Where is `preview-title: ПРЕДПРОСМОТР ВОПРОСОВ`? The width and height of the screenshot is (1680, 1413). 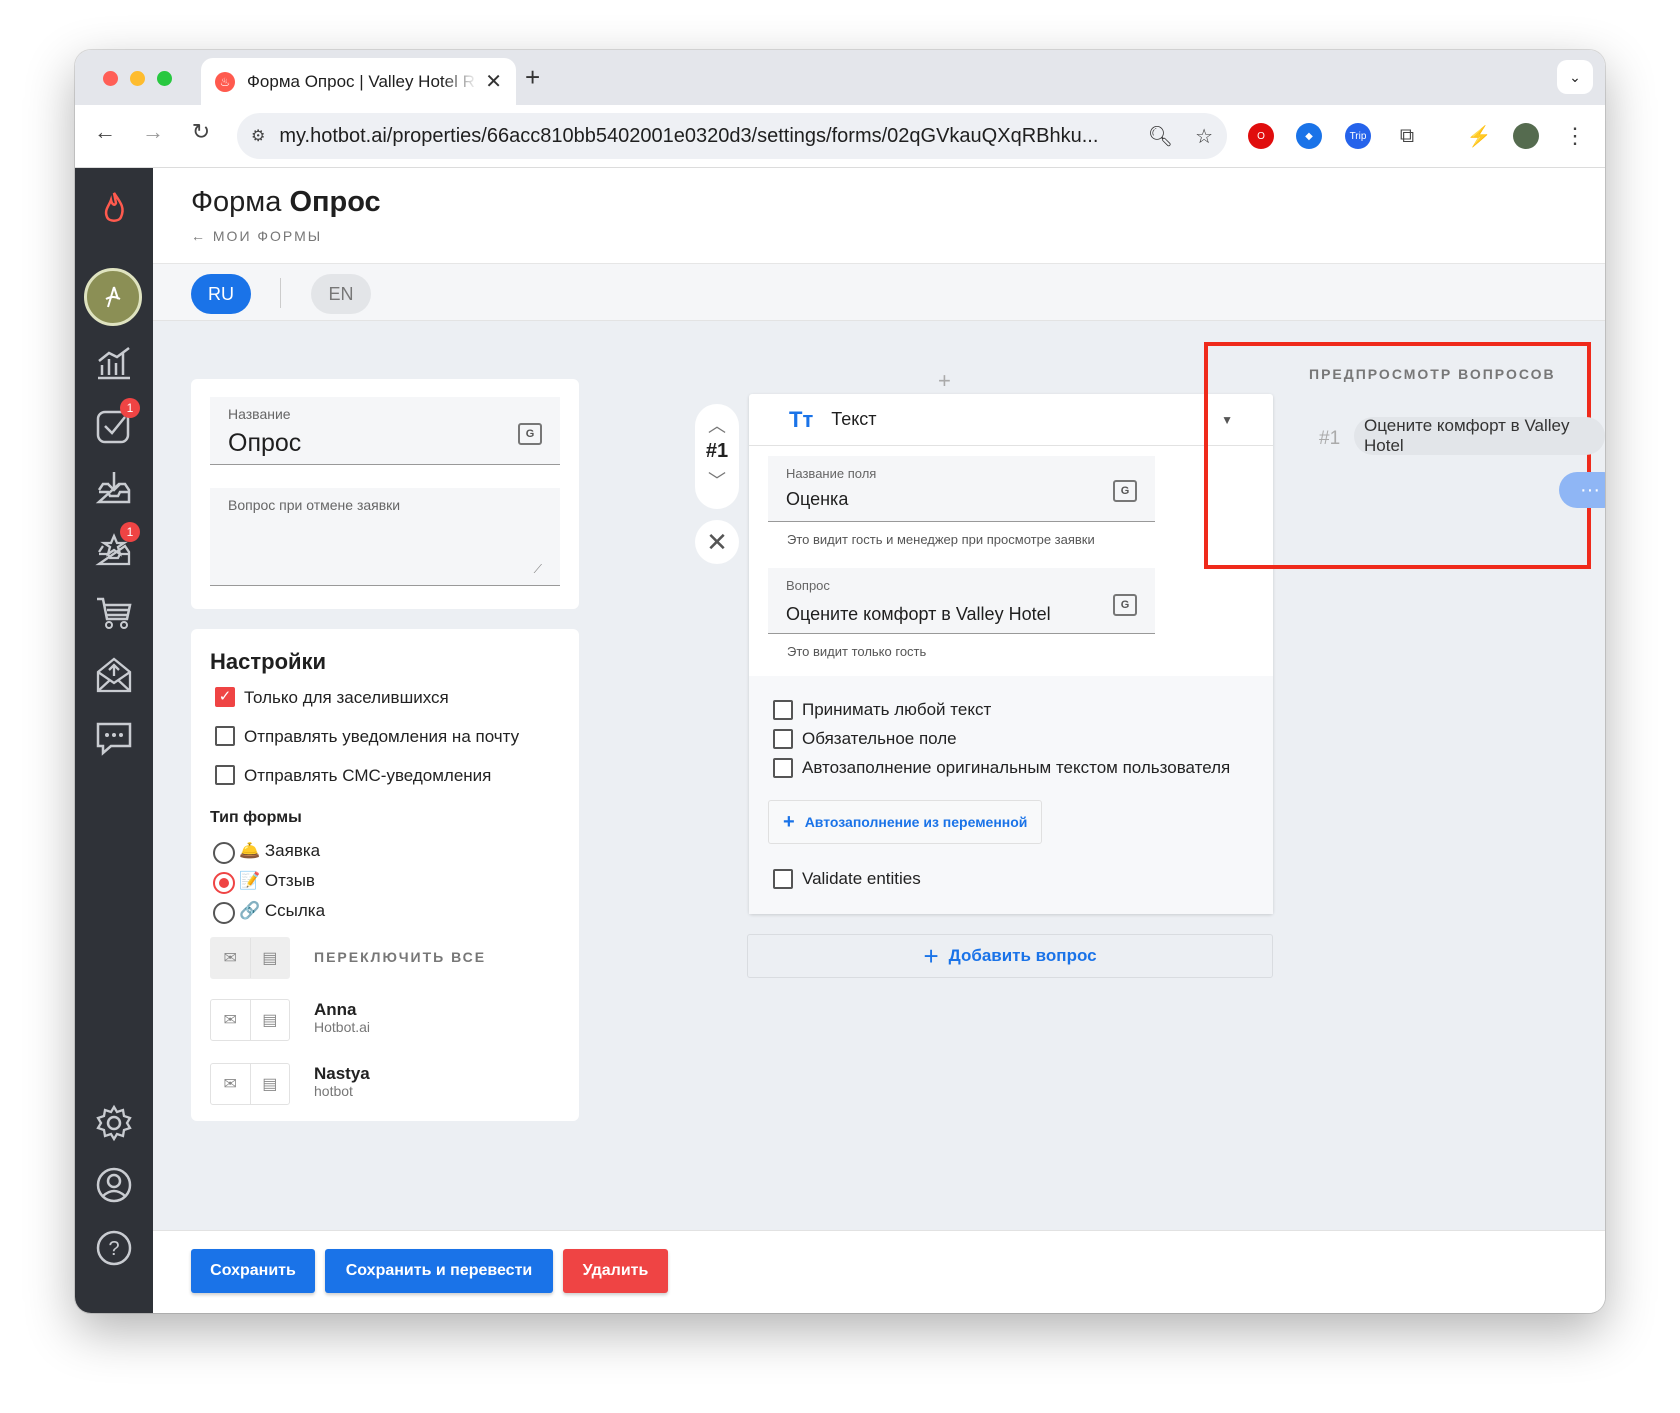 preview-title: ПРЕДПРОСМОТР ВОПРОСОВ is located at coordinates (1432, 374).